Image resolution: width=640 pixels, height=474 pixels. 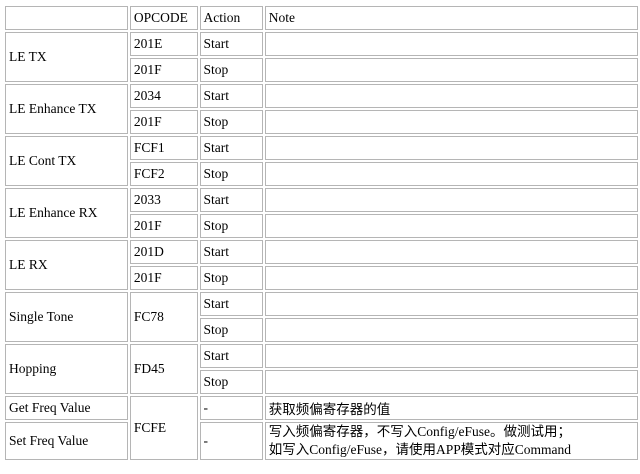 I want to click on table-row: LE TX 201E Start, so click(x=321, y=57).